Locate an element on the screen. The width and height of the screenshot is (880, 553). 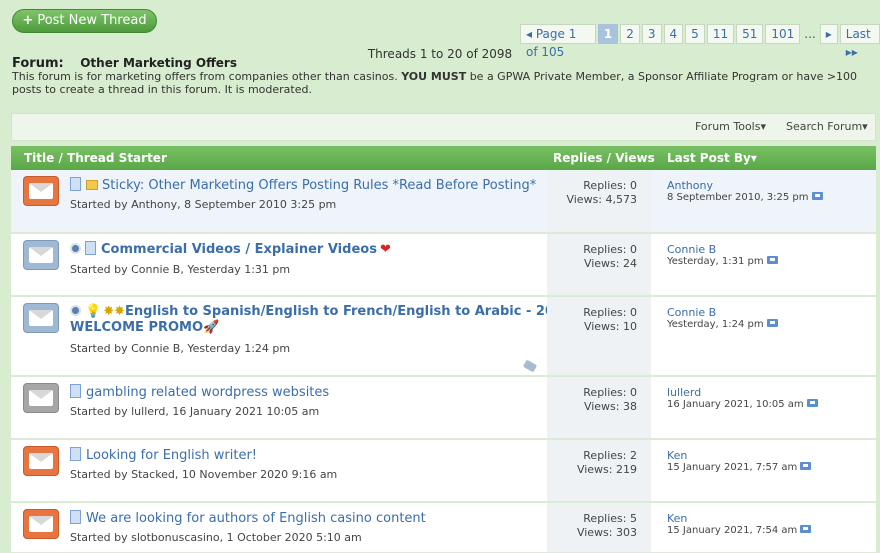
sort-title-link: Title / Thread Starter is located at coordinates (95, 158).